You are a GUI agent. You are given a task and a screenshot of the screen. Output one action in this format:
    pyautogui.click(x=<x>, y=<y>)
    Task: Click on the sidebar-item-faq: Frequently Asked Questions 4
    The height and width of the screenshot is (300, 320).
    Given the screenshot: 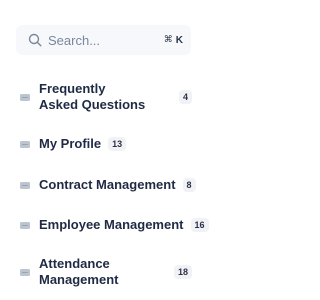 What is the action you would take?
    pyautogui.click(x=106, y=97)
    